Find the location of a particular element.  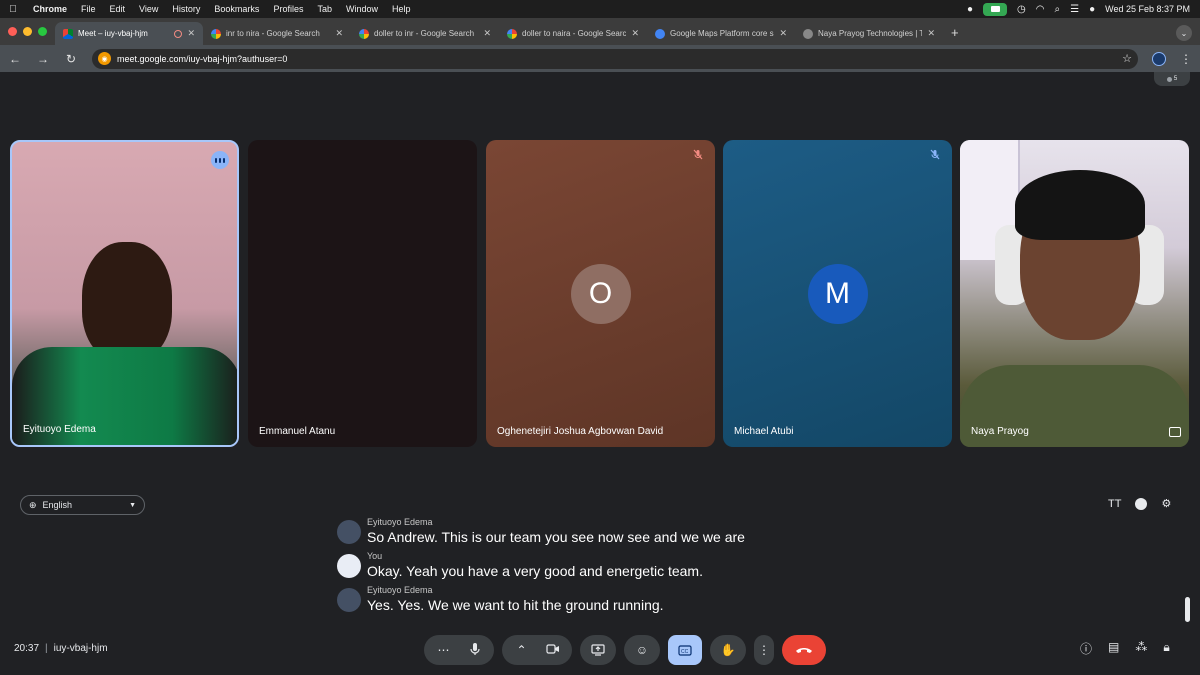

participant-name: Naya Prayog is located at coordinates (1000, 431).